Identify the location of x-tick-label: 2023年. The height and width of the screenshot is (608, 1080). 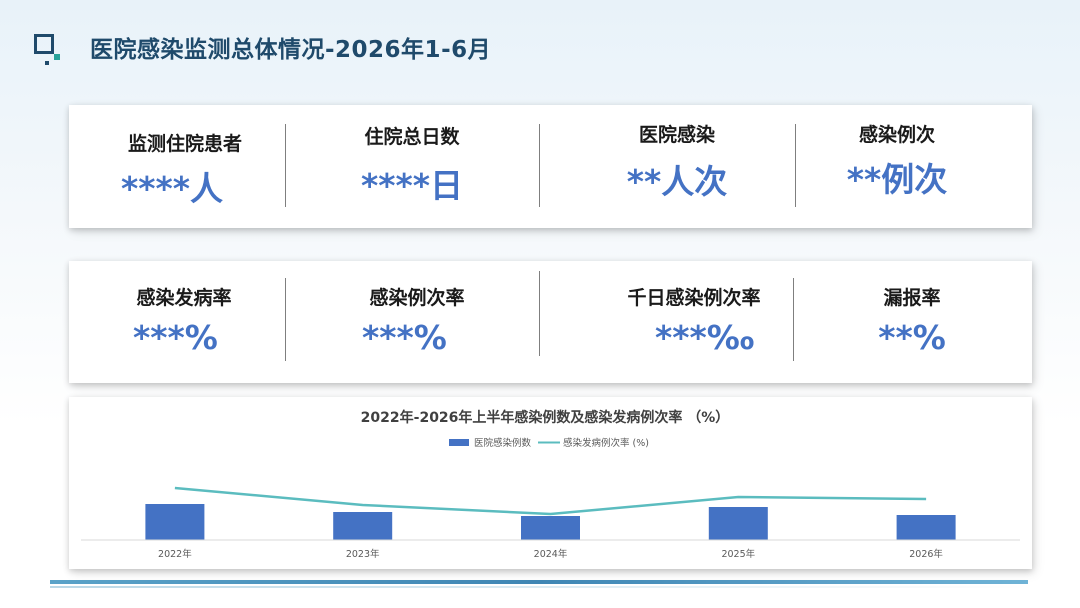
(363, 554).